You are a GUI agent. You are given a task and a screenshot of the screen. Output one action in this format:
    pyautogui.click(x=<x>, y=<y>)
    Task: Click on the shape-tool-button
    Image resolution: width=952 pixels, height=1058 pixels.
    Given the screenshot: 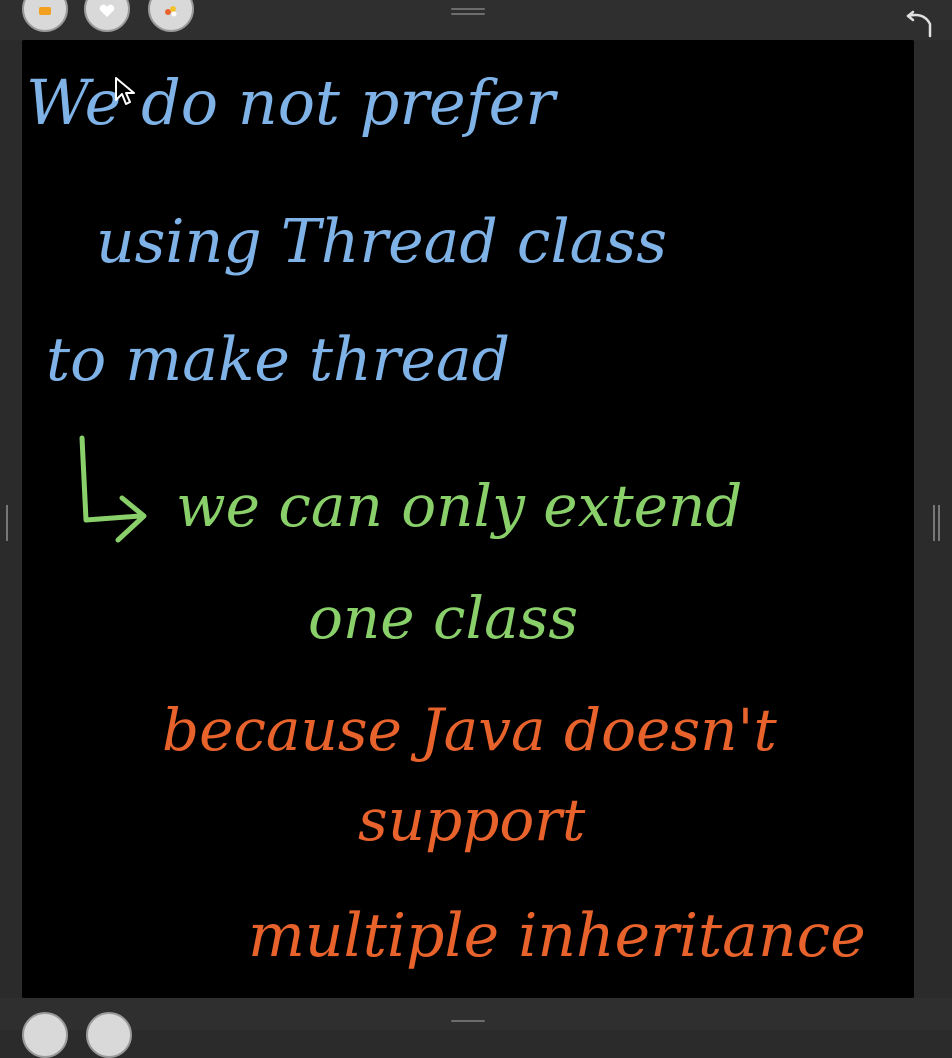 What is the action you would take?
    pyautogui.click(x=107, y=16)
    